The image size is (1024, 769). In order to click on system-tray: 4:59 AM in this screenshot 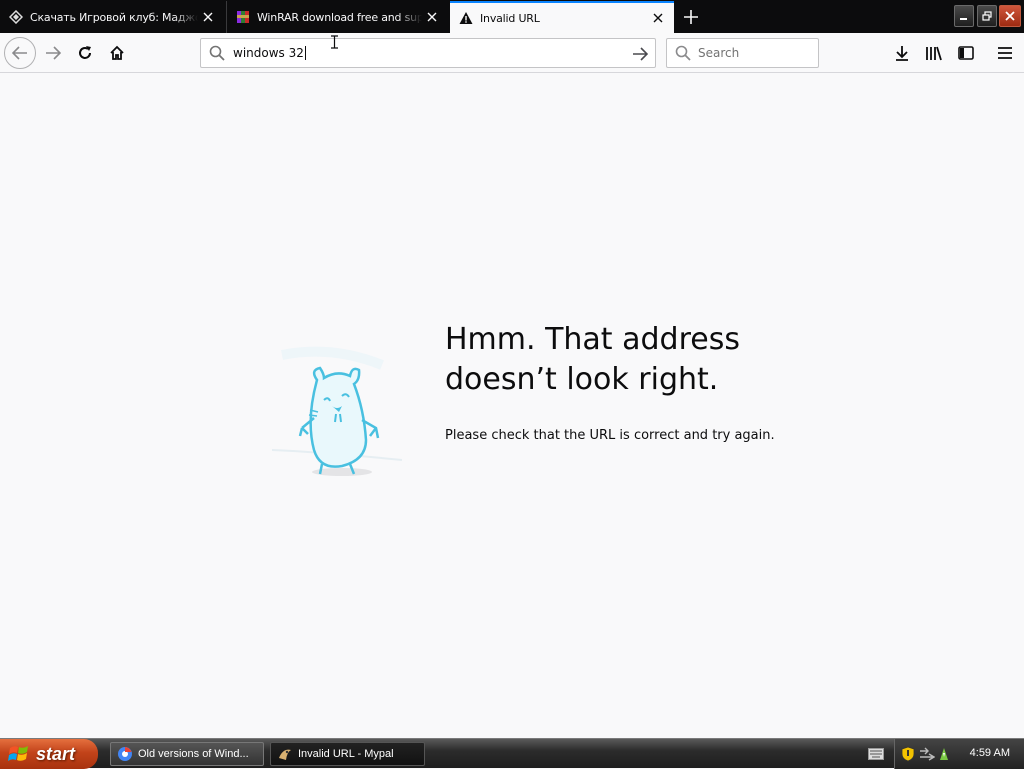, I will do `click(959, 754)`.